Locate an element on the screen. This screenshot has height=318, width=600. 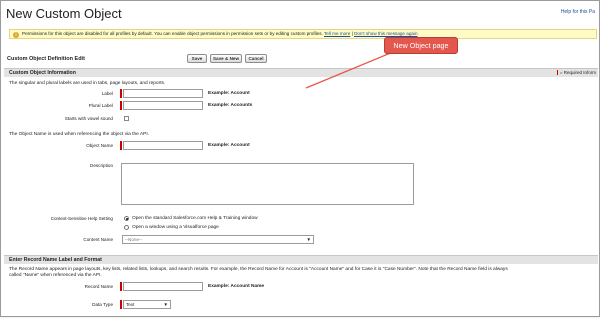
record-name-example: Example: Account Name is located at coordinates (236, 286).